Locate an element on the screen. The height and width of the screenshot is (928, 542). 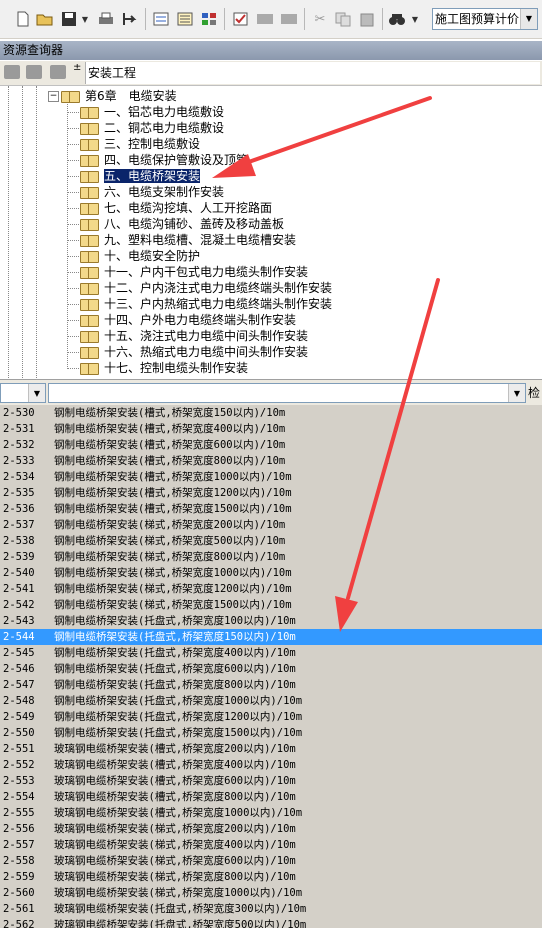
table-row: 2-555 玻璃钢电缆桥架安装(槽式,桥架宽度1000以内)/10m is located at coordinates (271, 813).